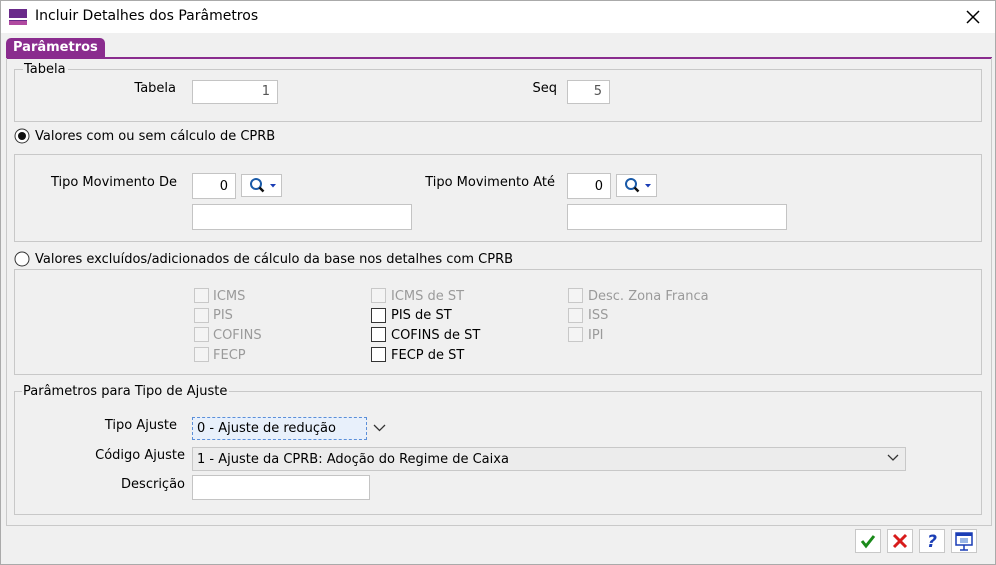 The width and height of the screenshot is (996, 565). Describe the element at coordinates (55, 47) in the screenshot. I see `tab-parametros: Parâmetros` at that location.